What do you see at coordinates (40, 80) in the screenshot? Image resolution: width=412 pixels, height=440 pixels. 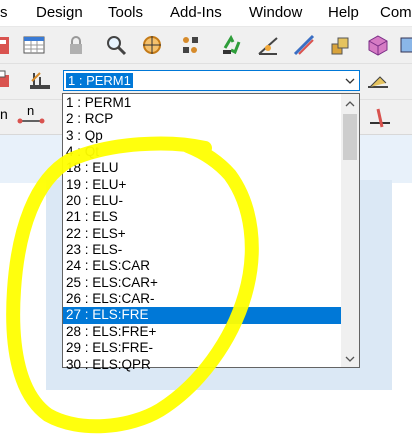 I see `load-case-icon` at bounding box center [40, 80].